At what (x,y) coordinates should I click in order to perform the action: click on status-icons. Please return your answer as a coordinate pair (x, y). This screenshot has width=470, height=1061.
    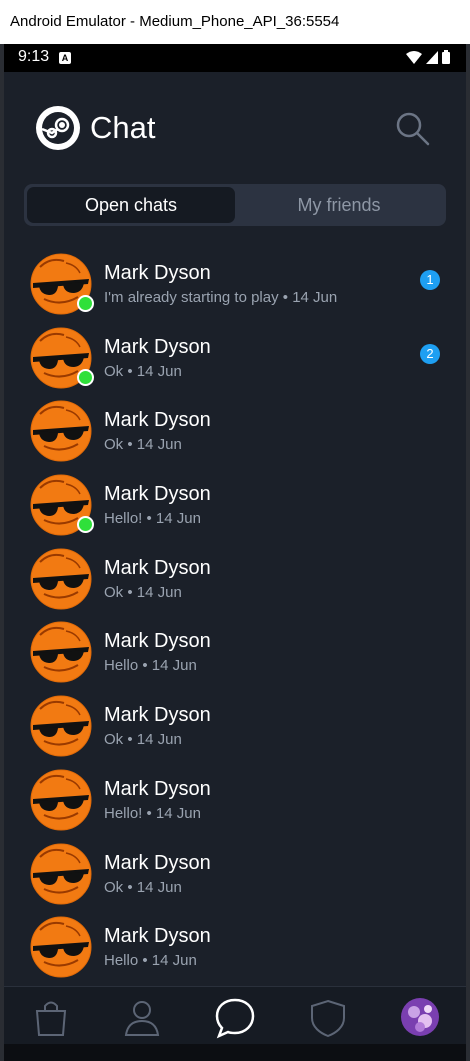
    Looking at the image, I should click on (428, 57).